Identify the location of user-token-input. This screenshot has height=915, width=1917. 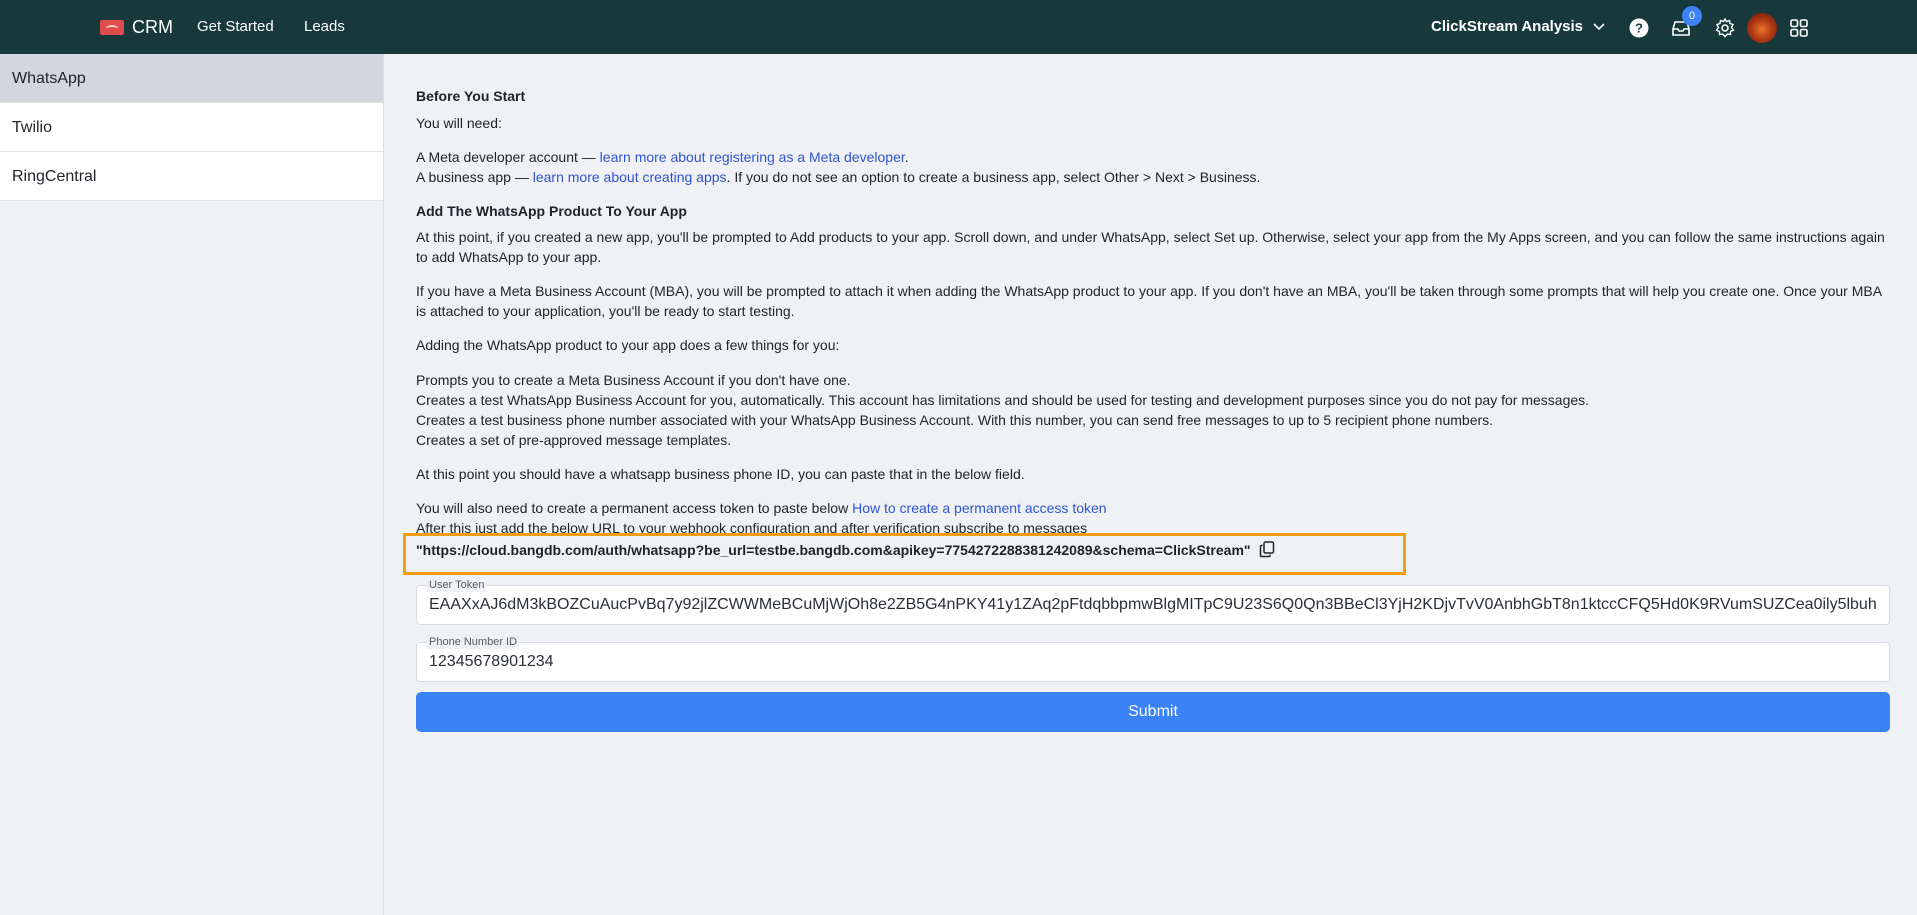
(1153, 605).